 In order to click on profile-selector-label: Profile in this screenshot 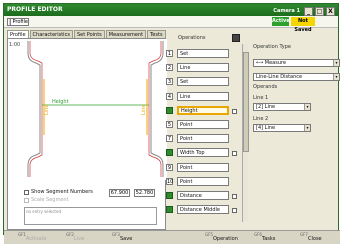, I will do `click(20, 22)`.